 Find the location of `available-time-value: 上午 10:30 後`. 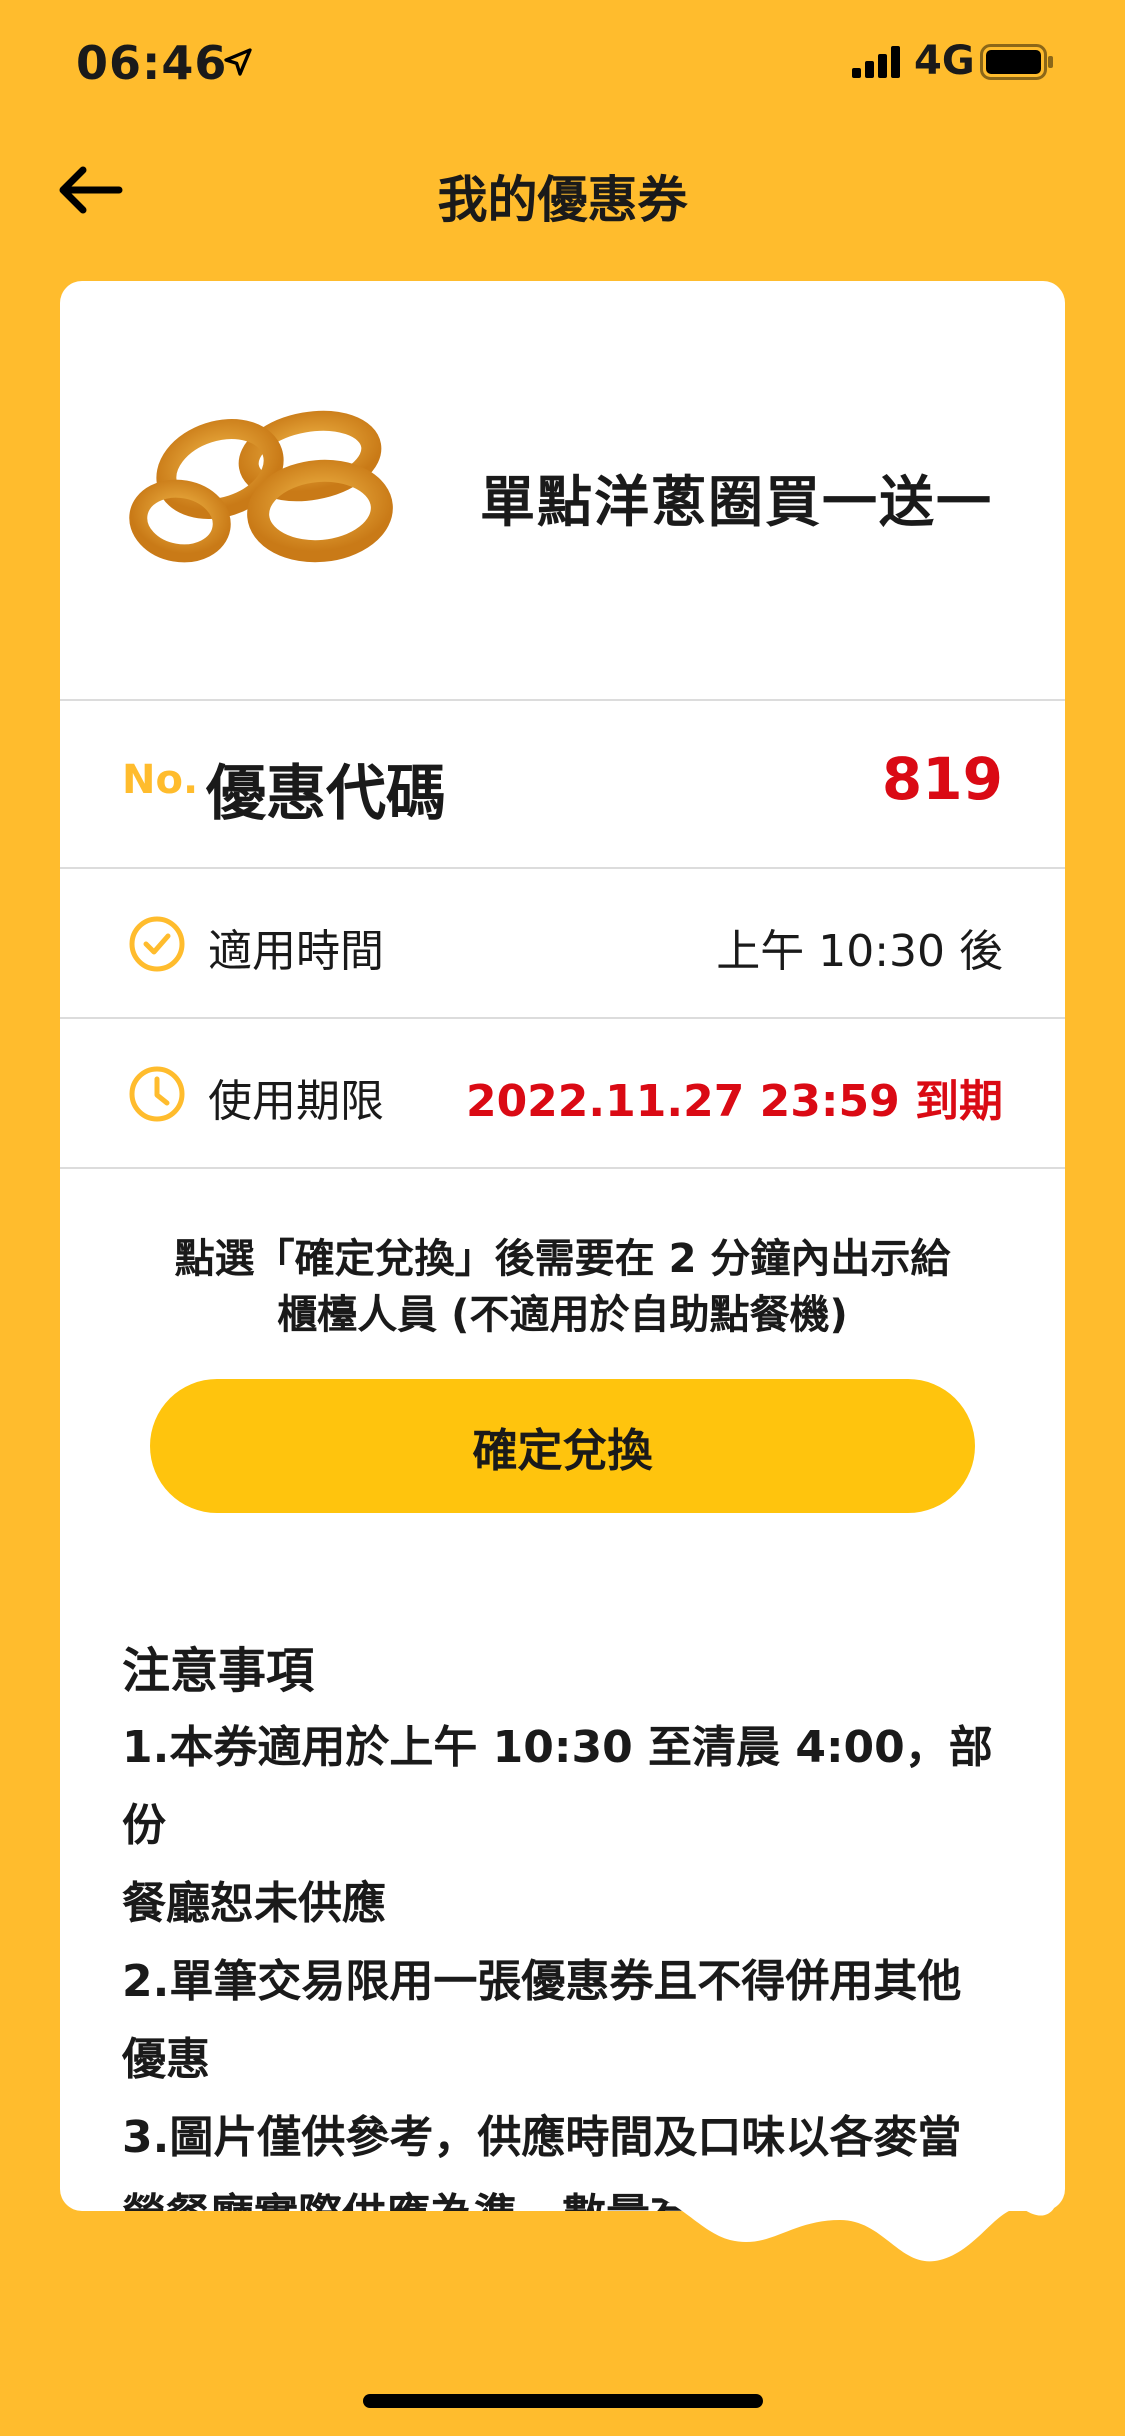

available-time-value: 上午 10:30 後 is located at coordinates (859, 951).